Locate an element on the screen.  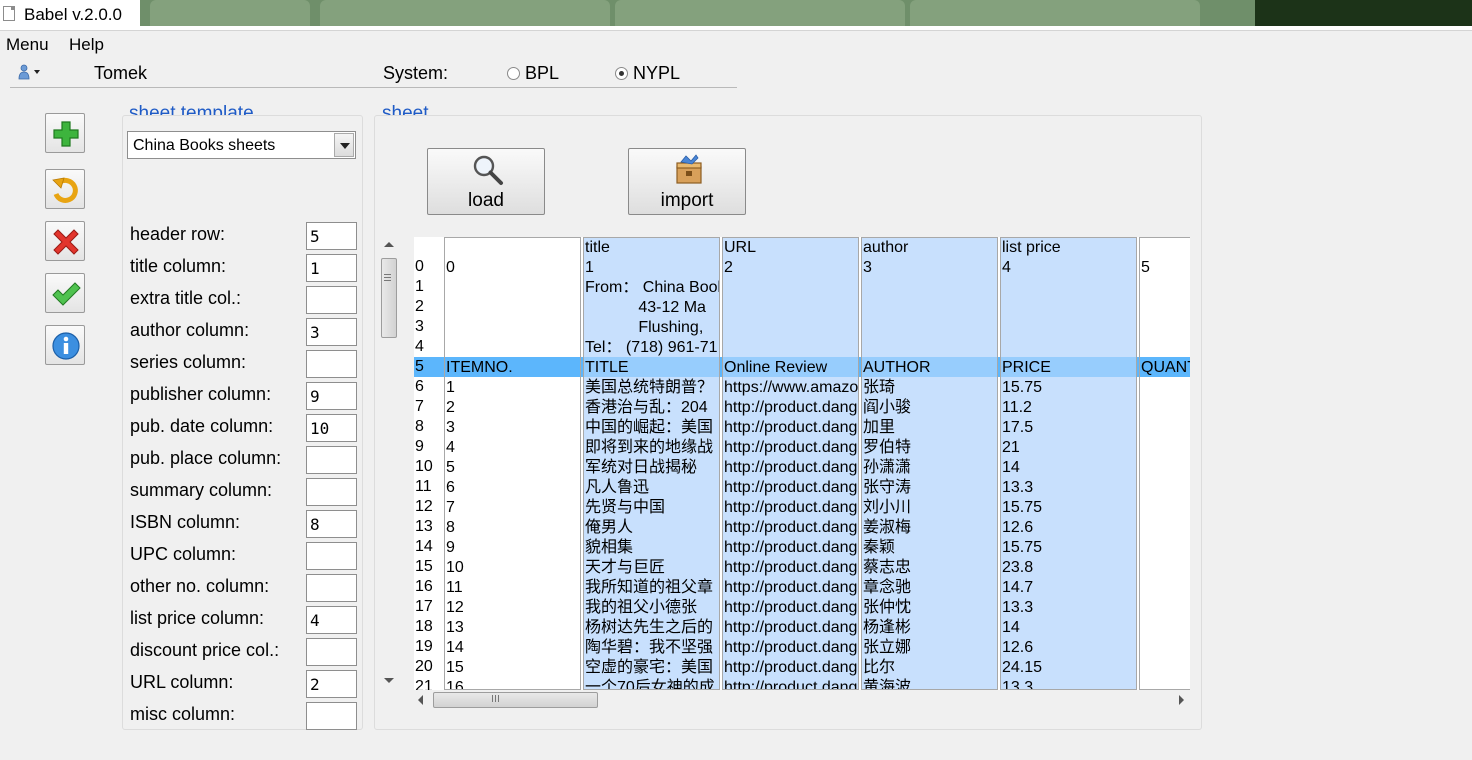
grid-cell: PRICE is located at coordinates (1069, 368).